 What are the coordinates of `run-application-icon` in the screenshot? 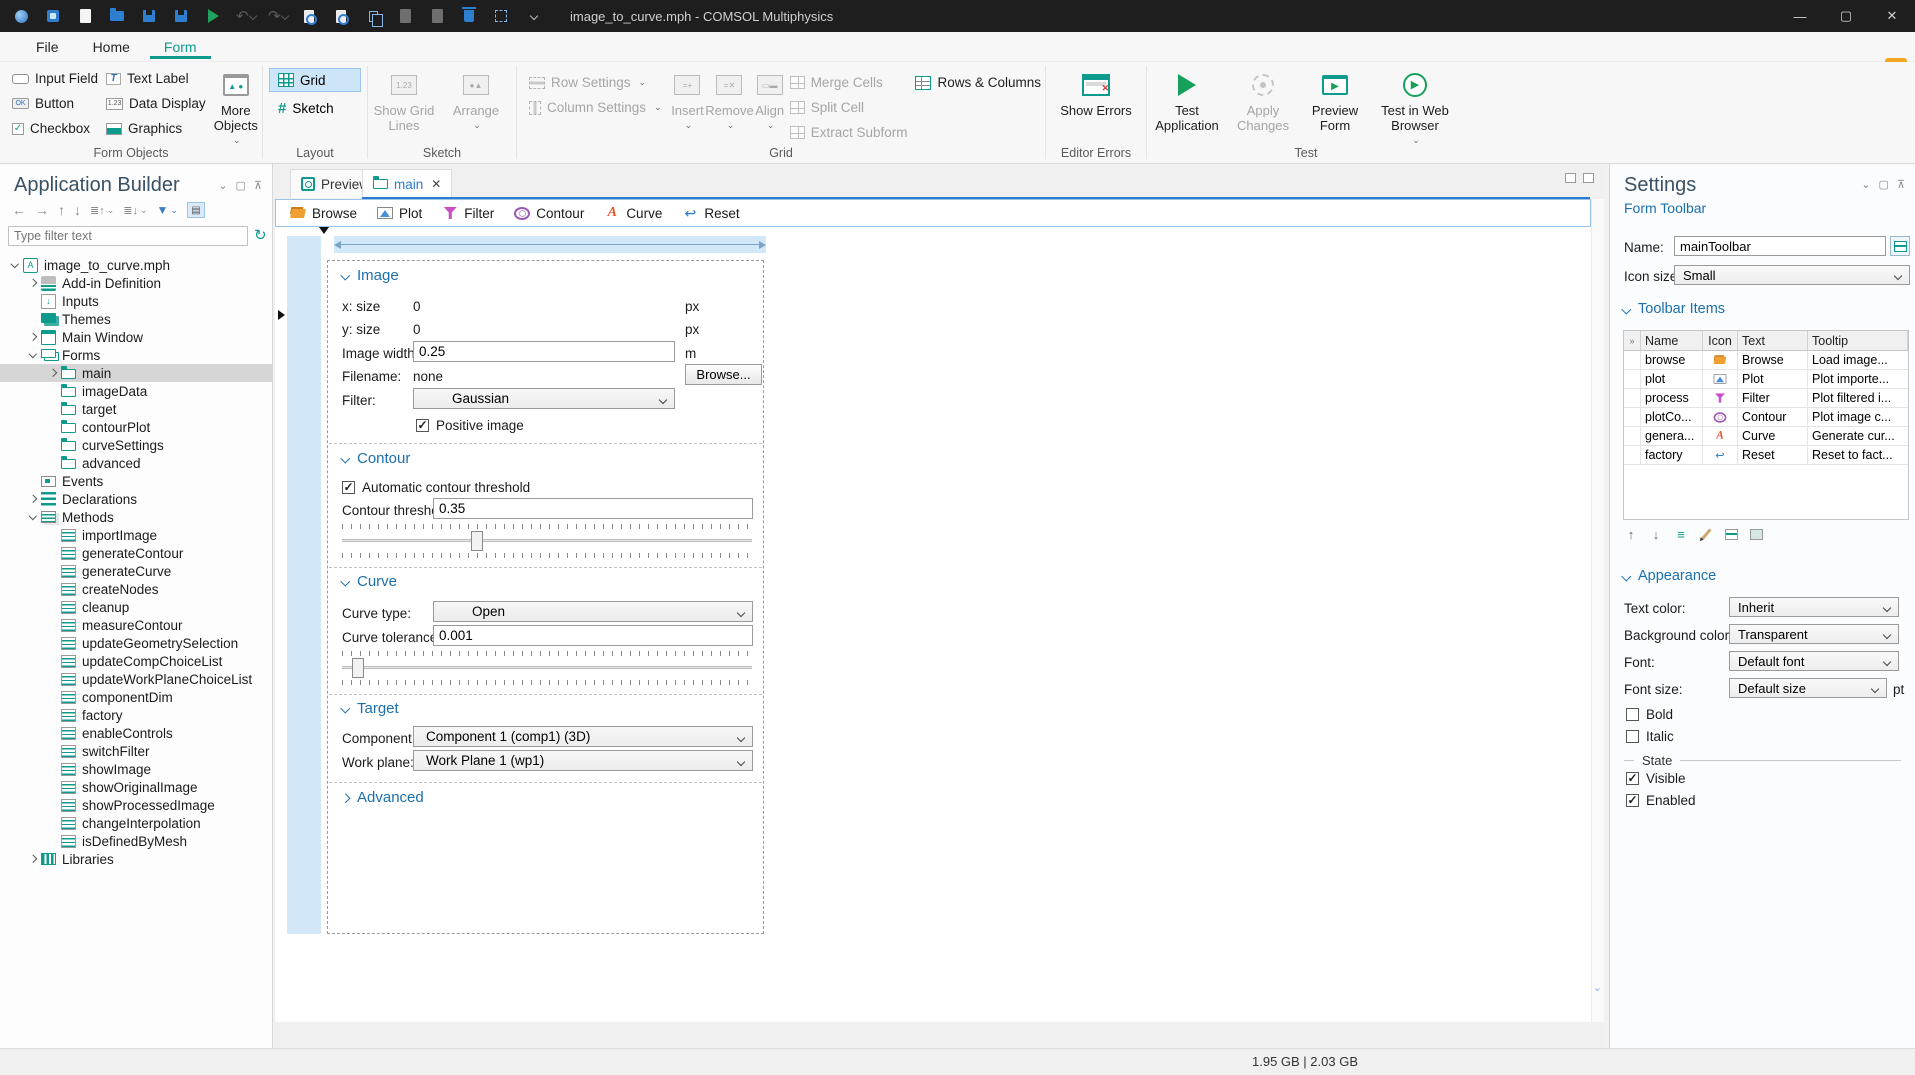 It's located at (213, 16).